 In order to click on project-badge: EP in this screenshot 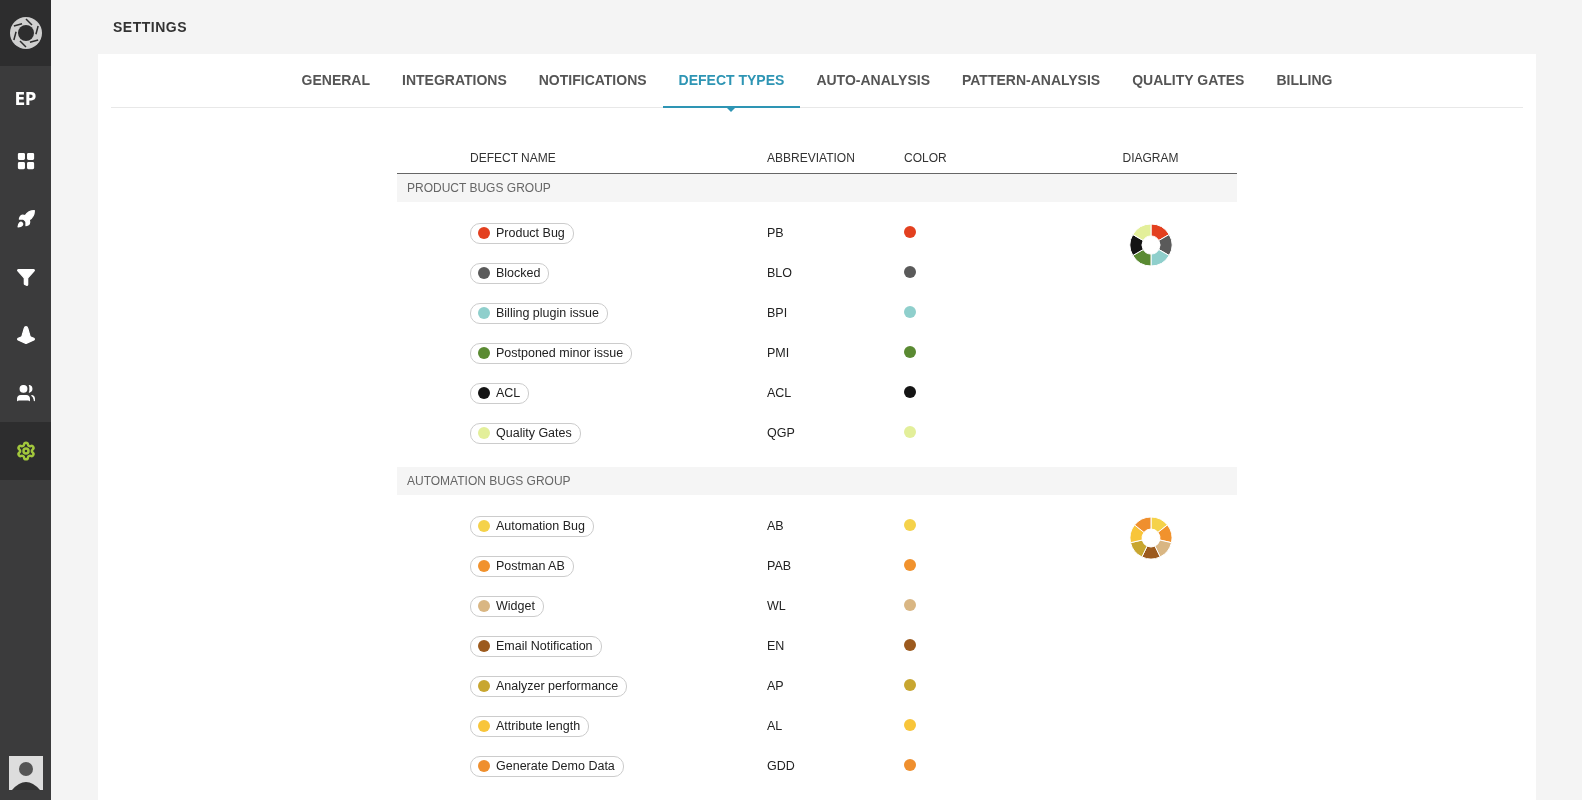, I will do `click(25, 99)`.